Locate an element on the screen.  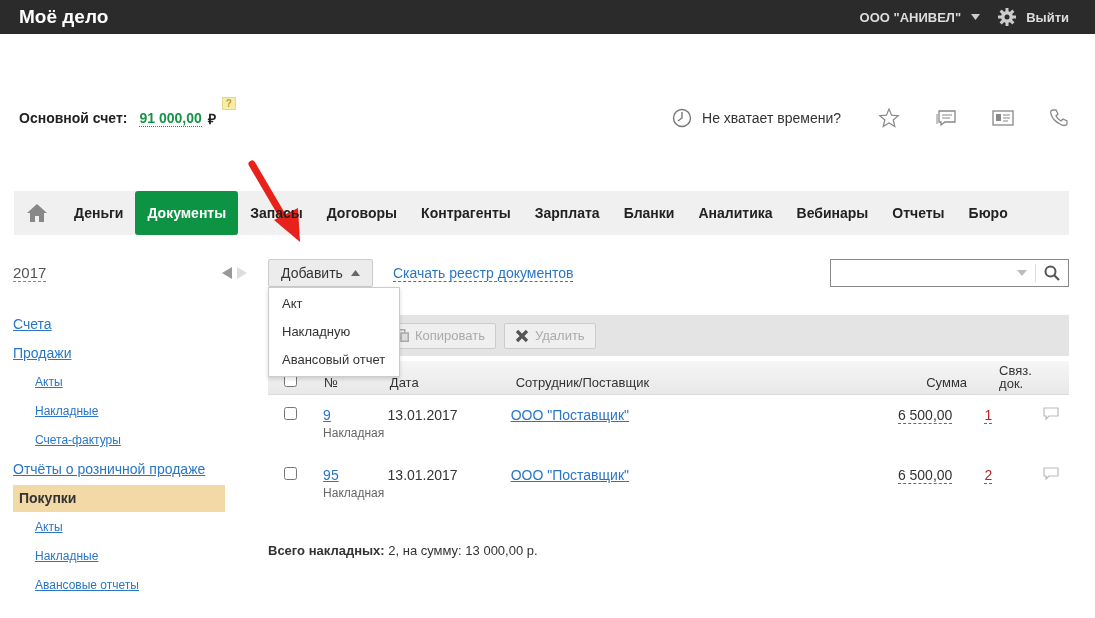
column-header: Связ. док. is located at coordinates (1013, 377).